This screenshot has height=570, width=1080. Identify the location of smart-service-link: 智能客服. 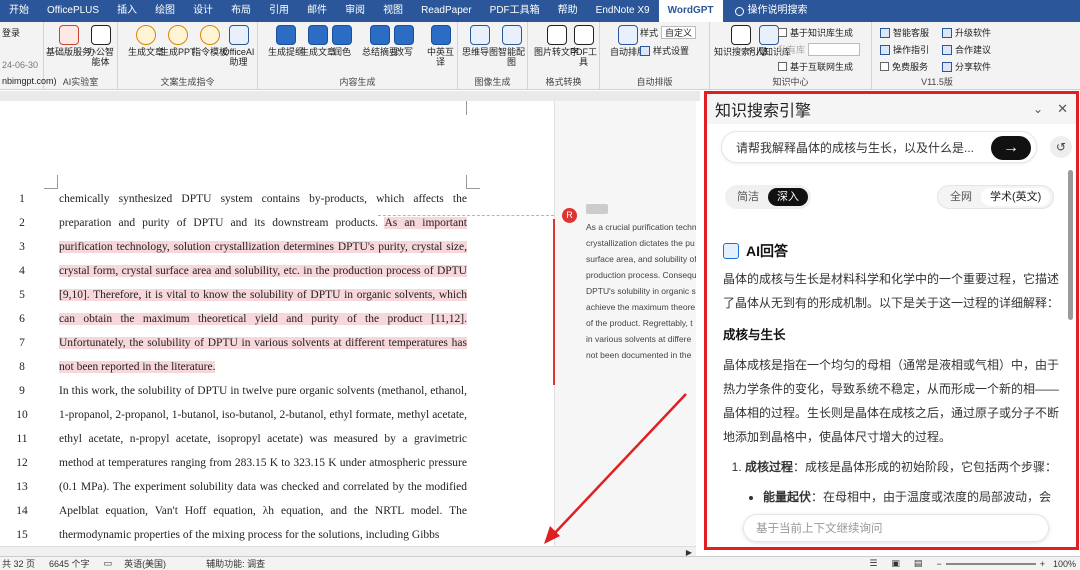
(904, 32).